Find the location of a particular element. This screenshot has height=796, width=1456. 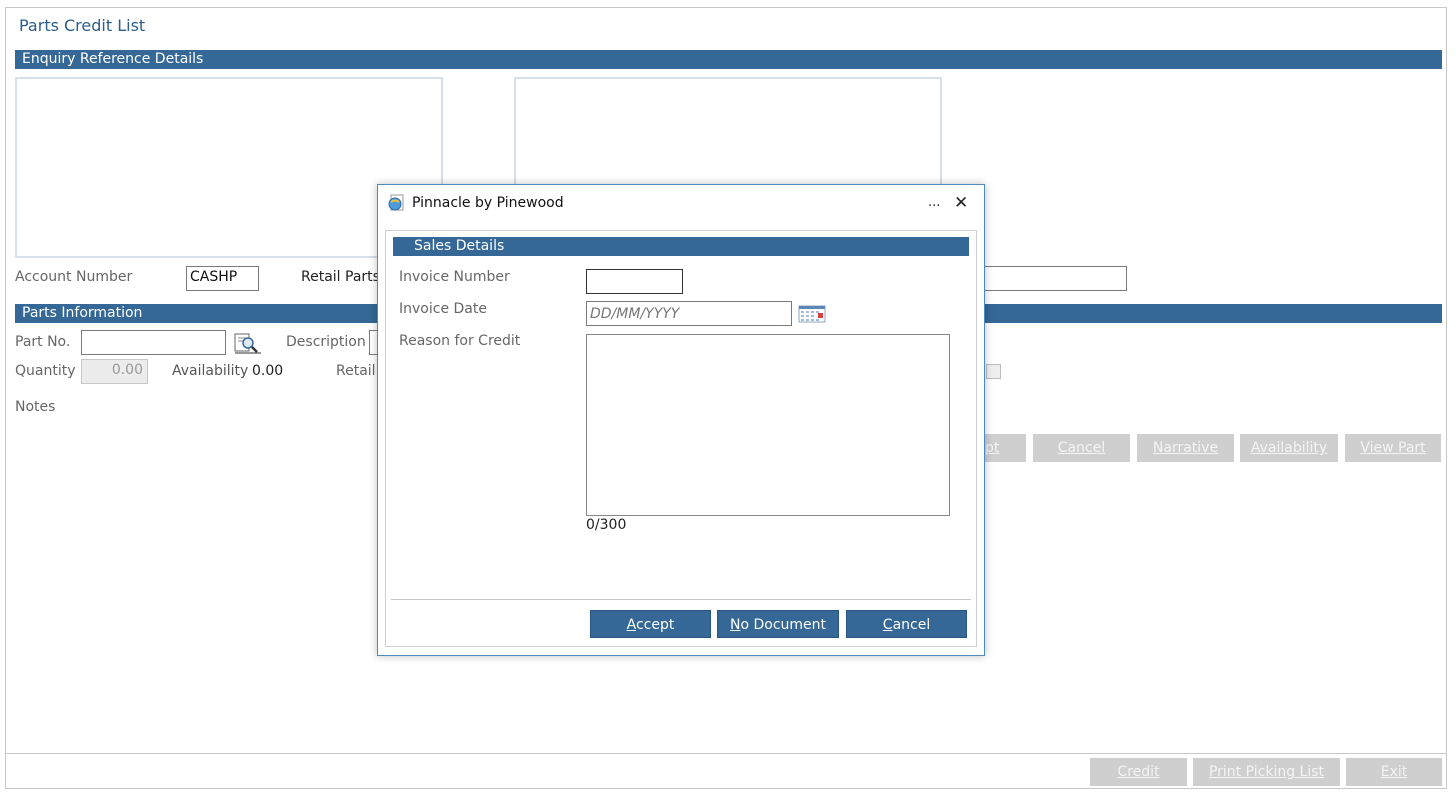

account-number-field: CASHP is located at coordinates (222, 278).